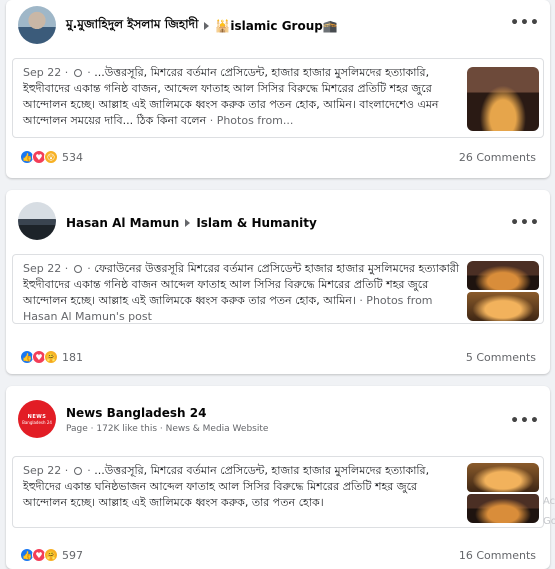 This screenshot has width=555, height=569. Describe the element at coordinates (497, 555) in the screenshot. I see `comments-count: 16 Comments` at that location.